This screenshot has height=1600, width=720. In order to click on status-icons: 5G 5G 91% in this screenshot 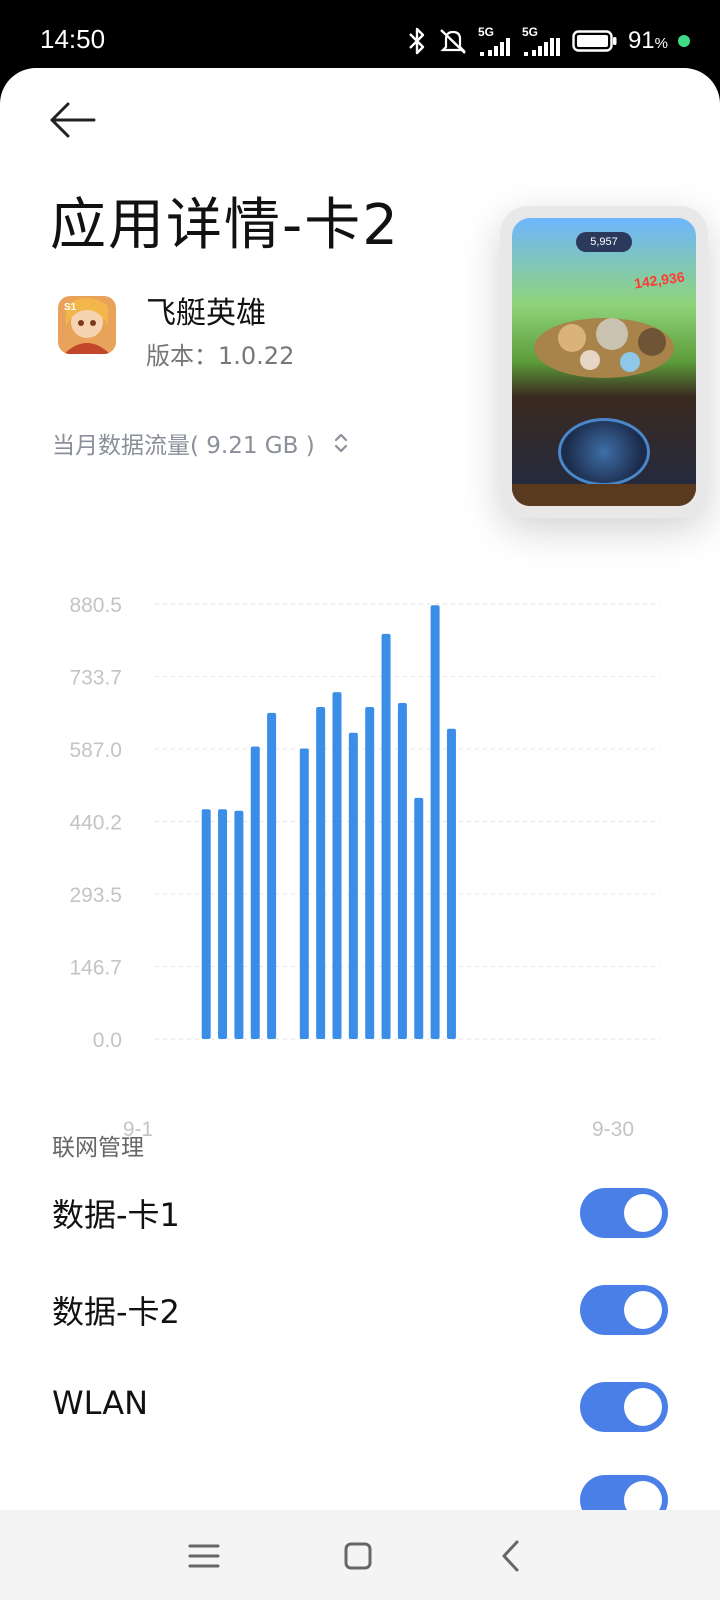, I will do `click(548, 41)`.